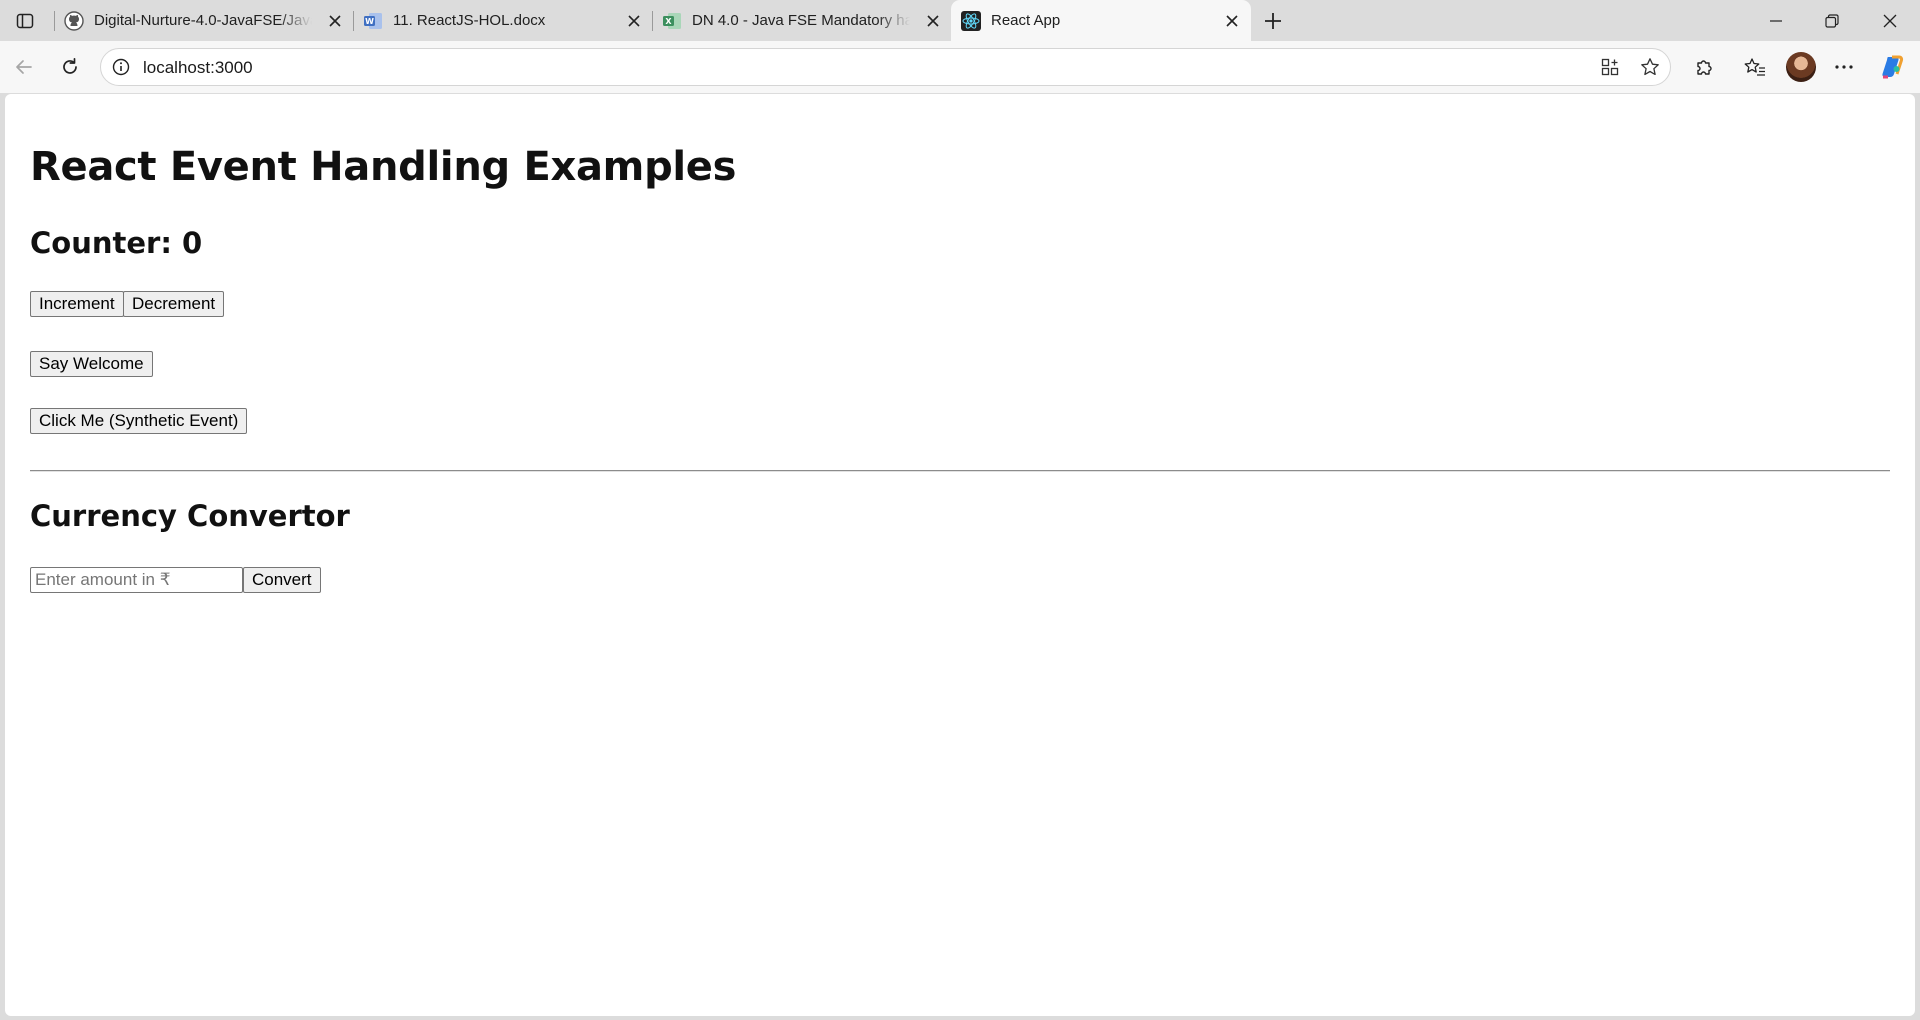 The image size is (1920, 1020). Describe the element at coordinates (843, 68) in the screenshot. I see `url-input` at that location.